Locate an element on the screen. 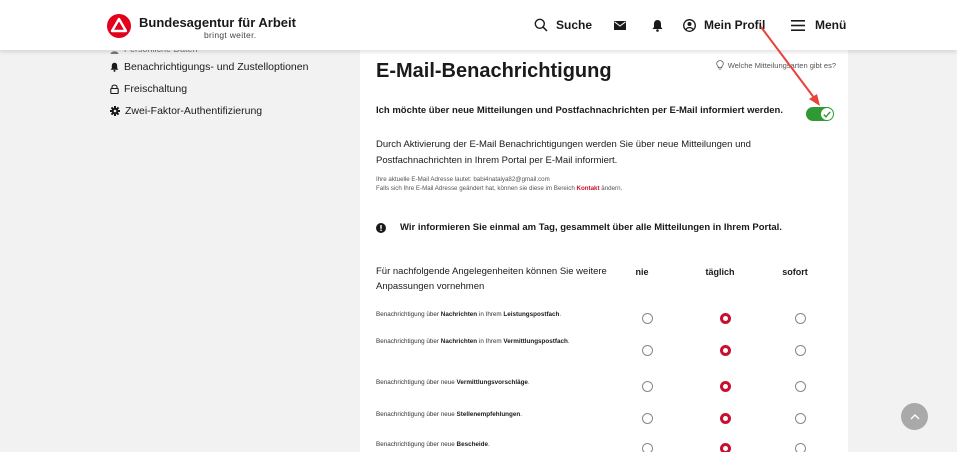 The width and height of the screenshot is (957, 452). chevron-up-icon is located at coordinates (914, 416).